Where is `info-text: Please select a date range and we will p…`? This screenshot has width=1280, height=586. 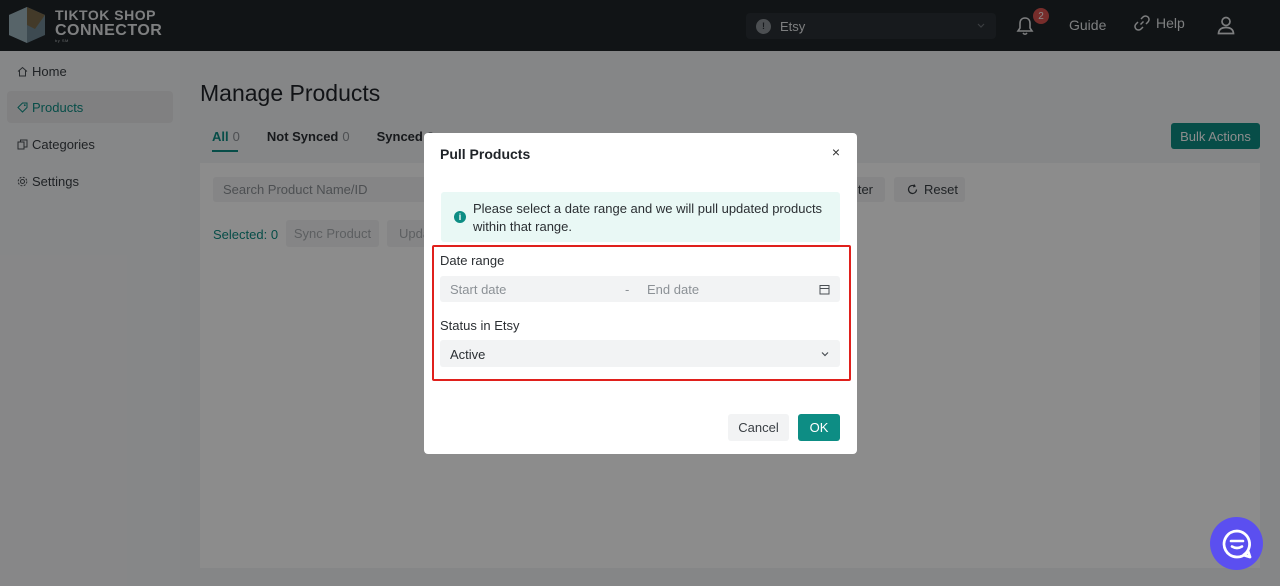 info-text: Please select a date range and we will p… is located at coordinates (648, 217).